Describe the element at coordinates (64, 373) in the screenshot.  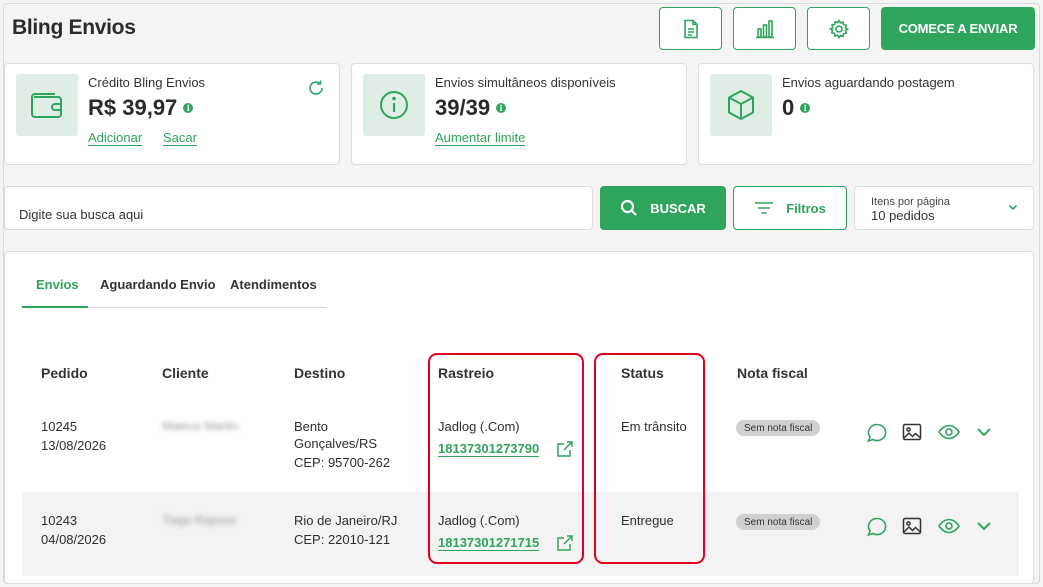
I see `column-header-order: Pedido` at that location.